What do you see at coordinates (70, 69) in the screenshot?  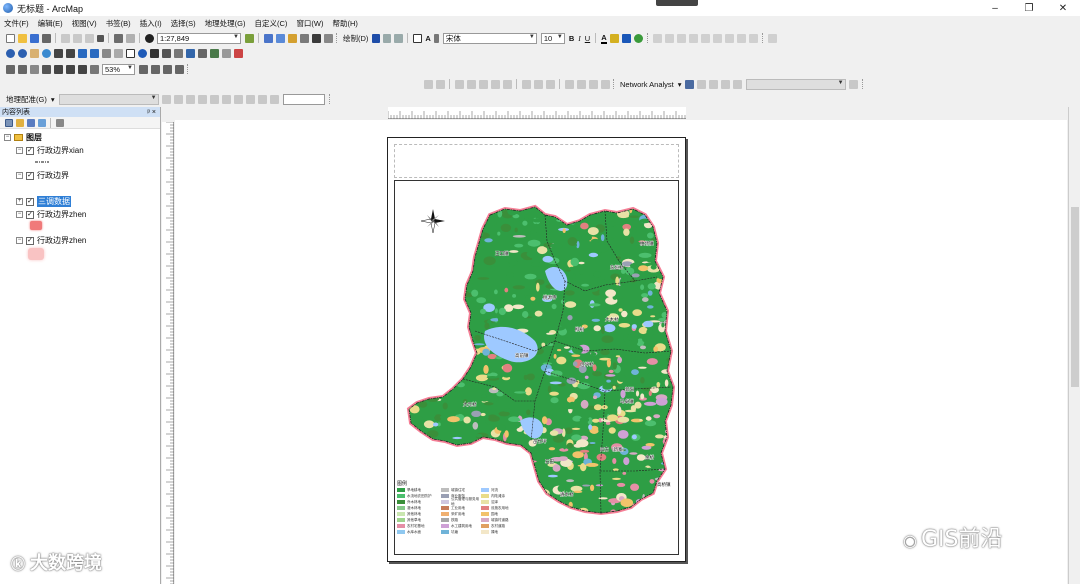 I see `fixed-layout-zoom-icon` at bounding box center [70, 69].